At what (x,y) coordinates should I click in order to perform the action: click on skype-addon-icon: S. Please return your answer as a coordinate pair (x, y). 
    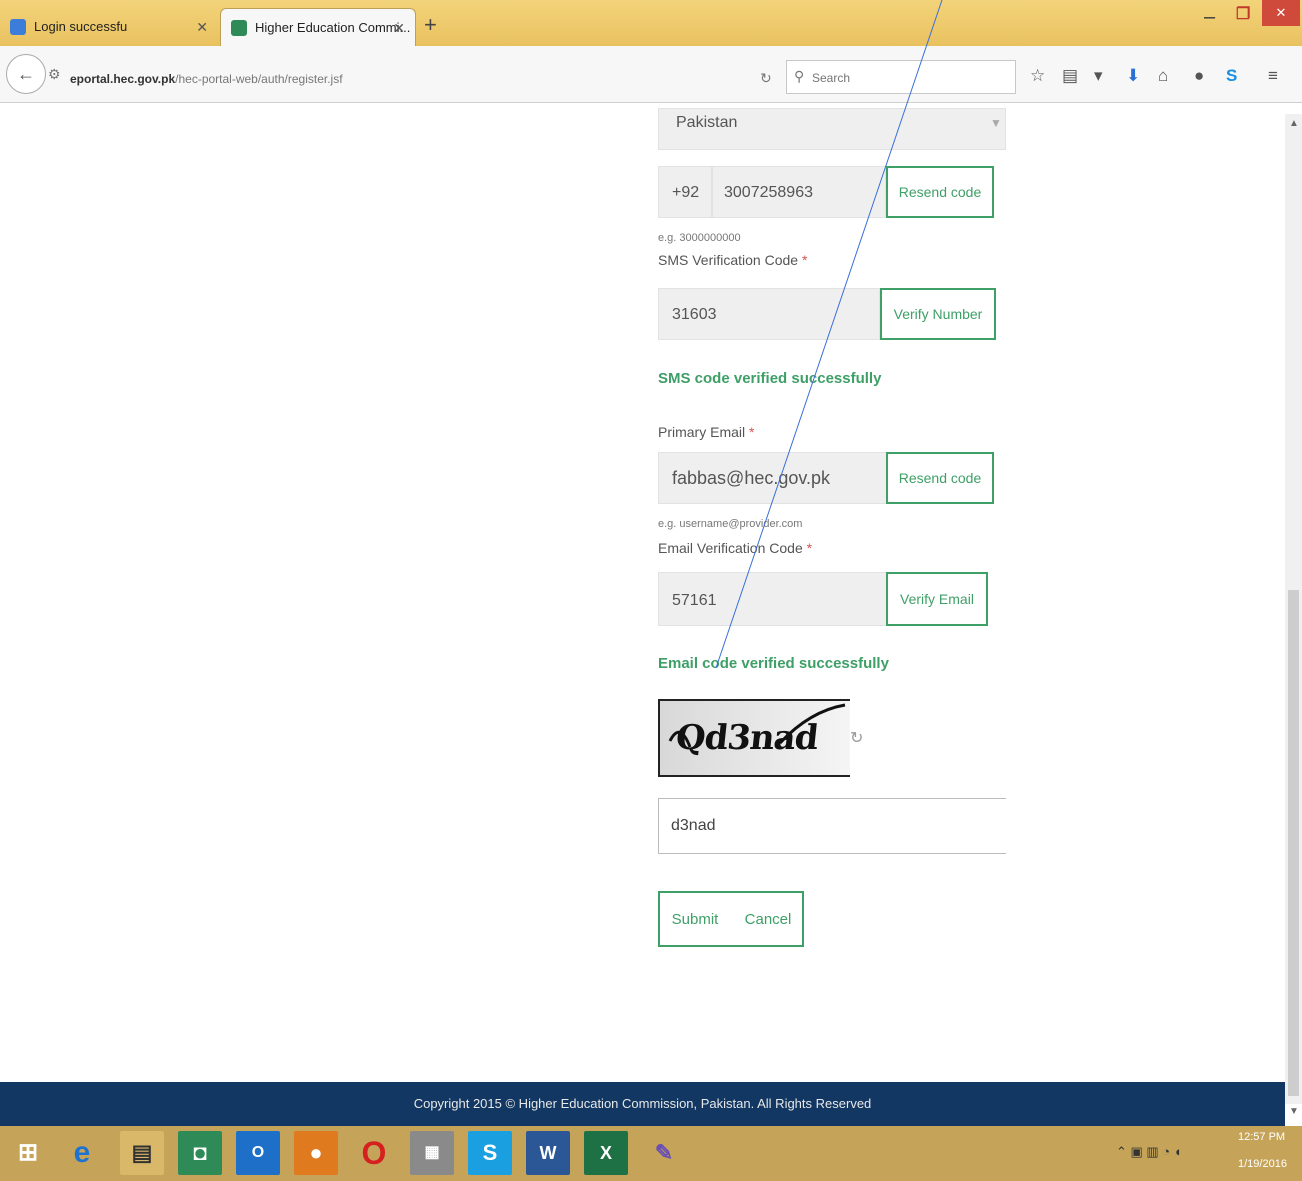
    Looking at the image, I should click on (1231, 76).